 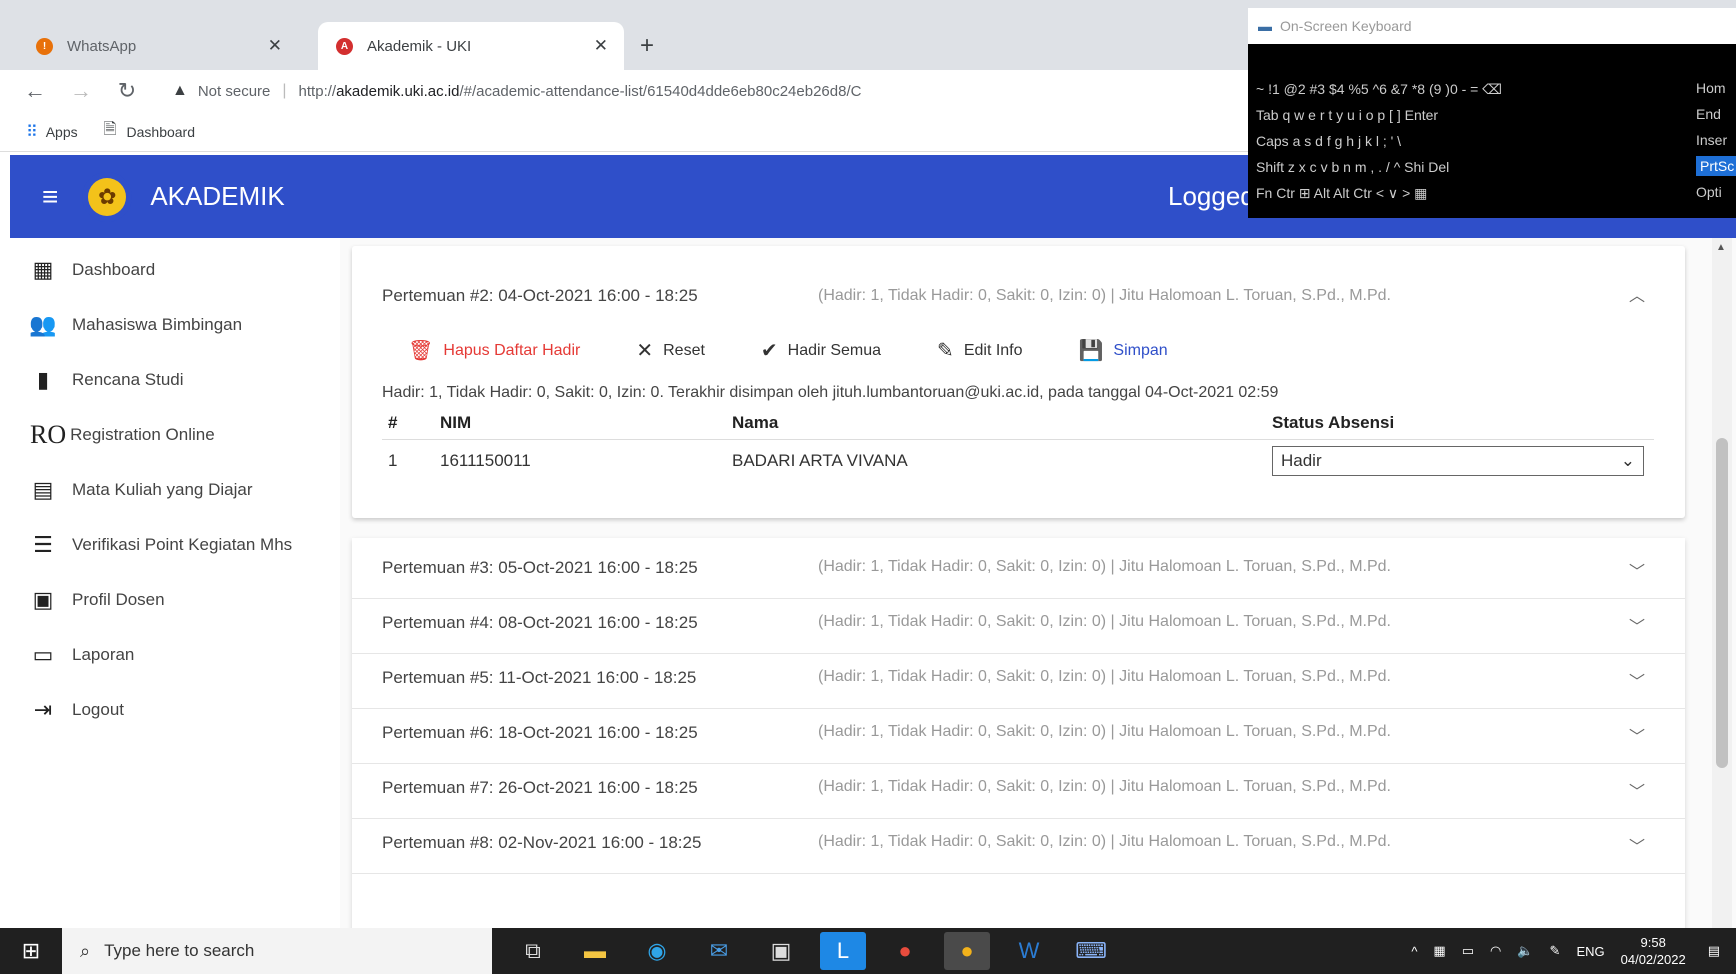 I want to click on chrome-active-icon: ●, so click(x=967, y=951).